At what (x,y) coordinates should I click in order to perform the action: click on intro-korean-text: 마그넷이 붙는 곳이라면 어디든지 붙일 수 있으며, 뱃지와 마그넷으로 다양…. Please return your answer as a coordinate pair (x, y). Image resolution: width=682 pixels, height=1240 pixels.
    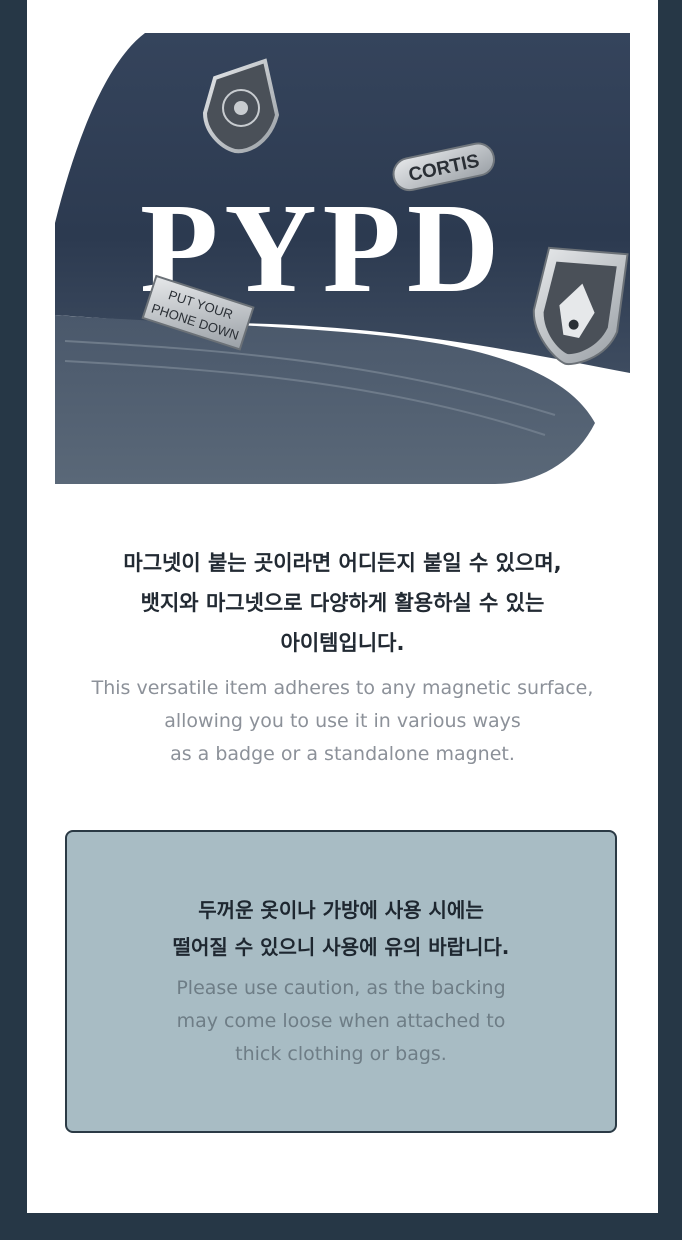
    Looking at the image, I should click on (342, 603).